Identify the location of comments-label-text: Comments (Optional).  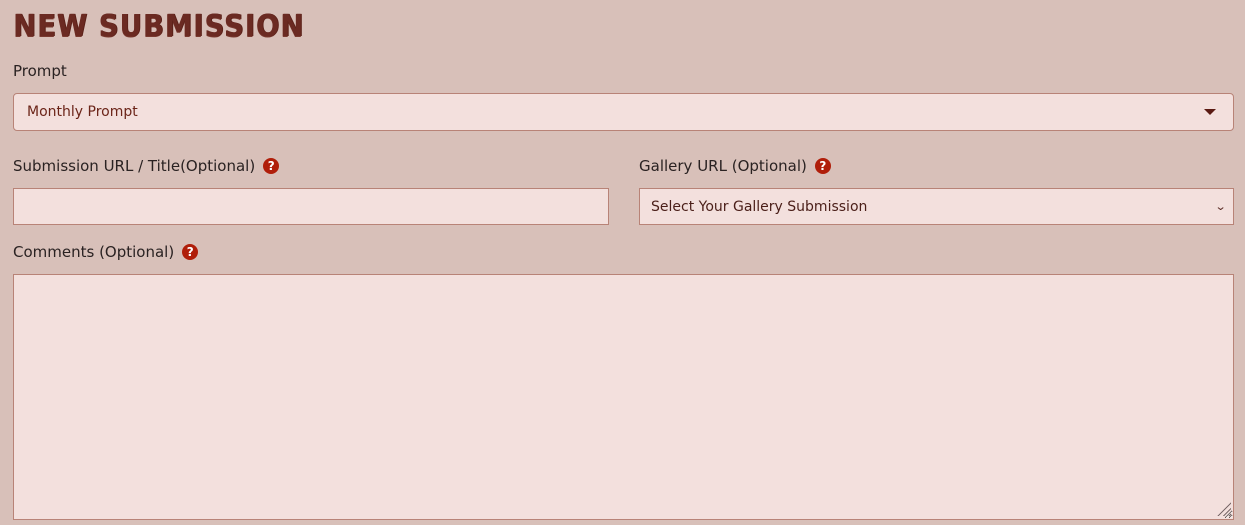
(94, 252).